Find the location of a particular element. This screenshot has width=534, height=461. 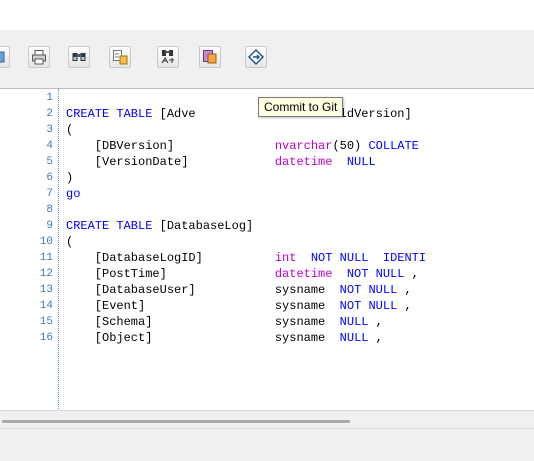

sql-text: [PostTime] is located at coordinates (170, 274).